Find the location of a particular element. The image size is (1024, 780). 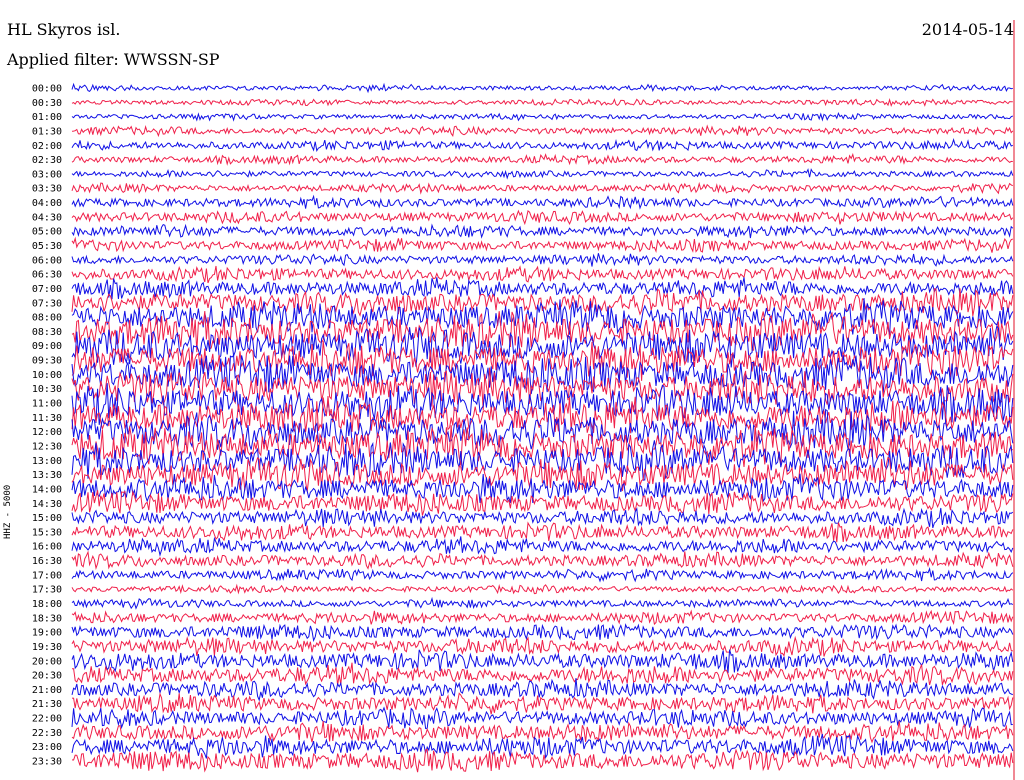

time-label: 17:30 is located at coordinates (47, 590).